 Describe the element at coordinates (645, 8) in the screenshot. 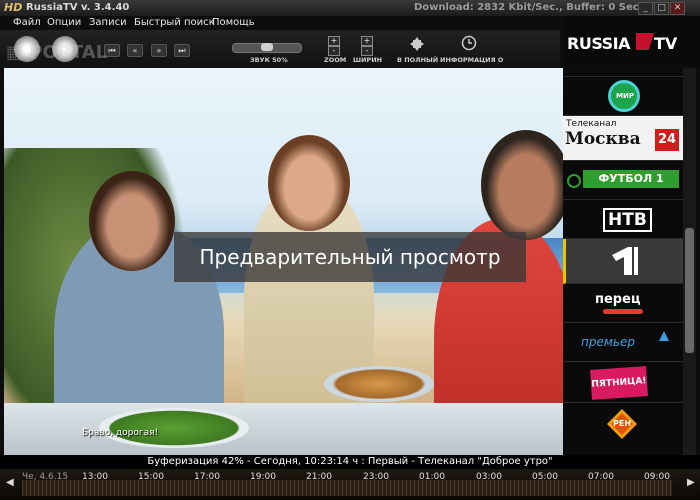

I see `minimize-button: _` at that location.